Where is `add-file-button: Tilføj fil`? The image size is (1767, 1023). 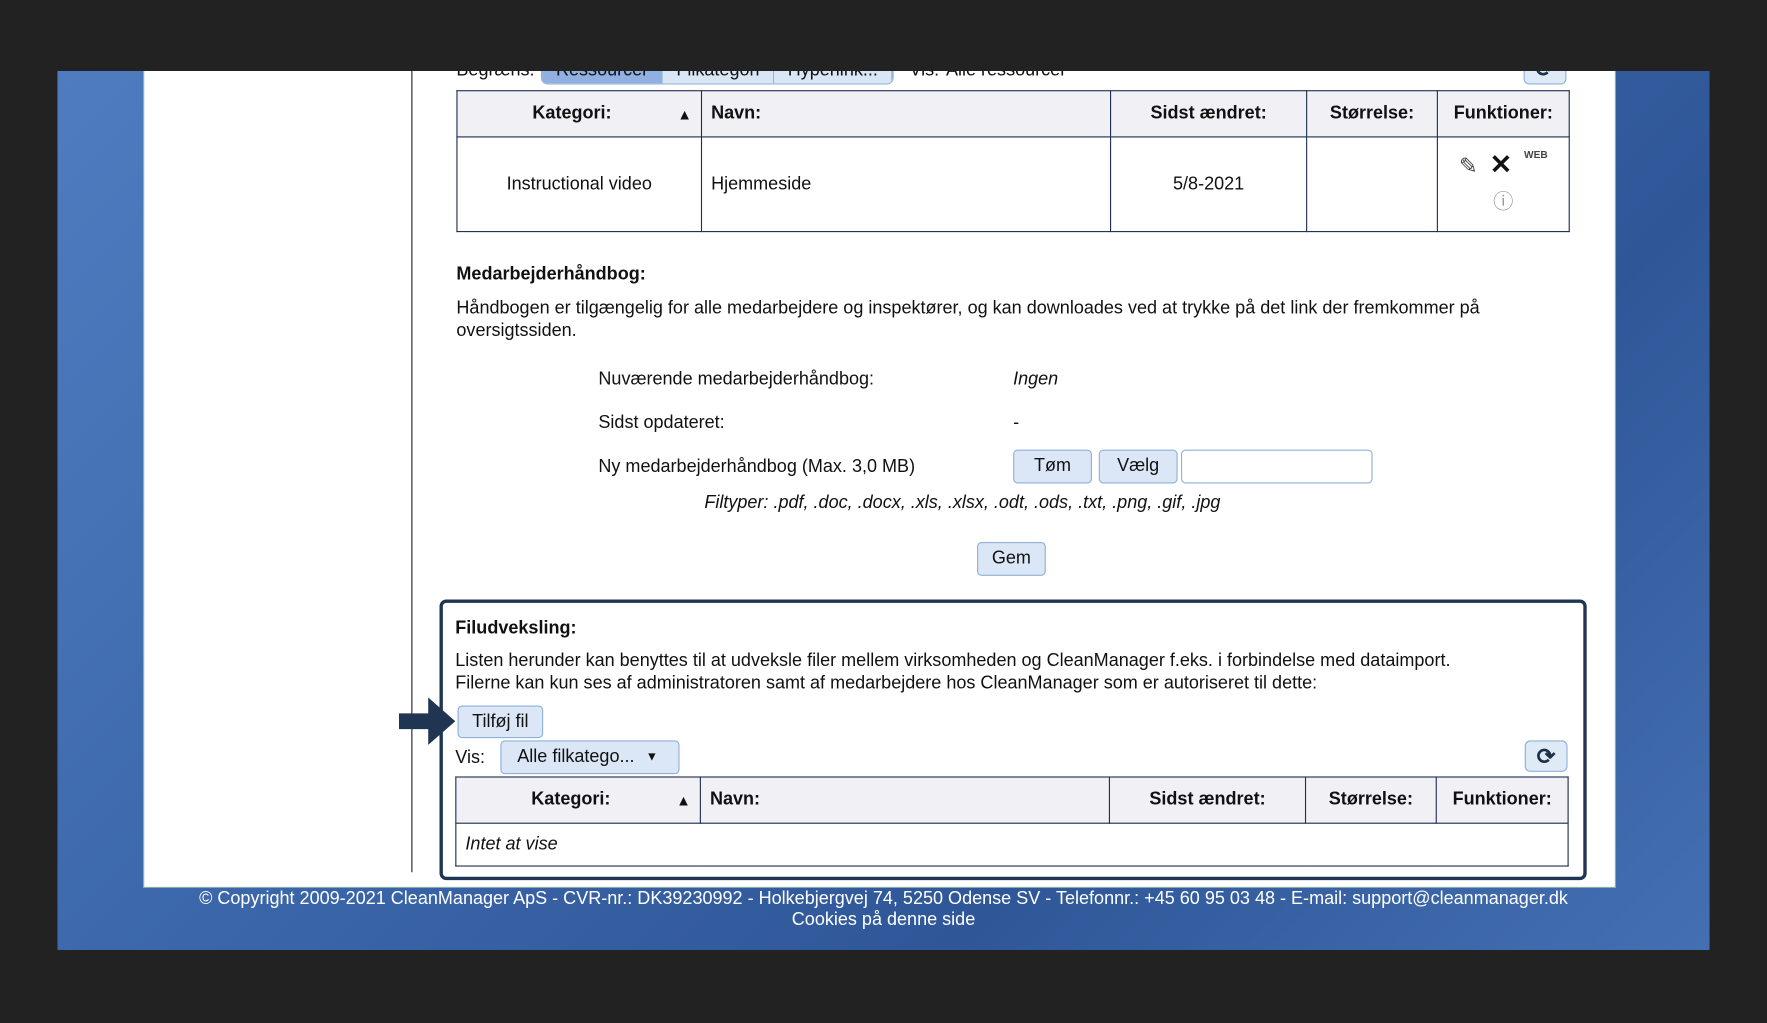
add-file-button: Tilføj fil is located at coordinates (500, 722).